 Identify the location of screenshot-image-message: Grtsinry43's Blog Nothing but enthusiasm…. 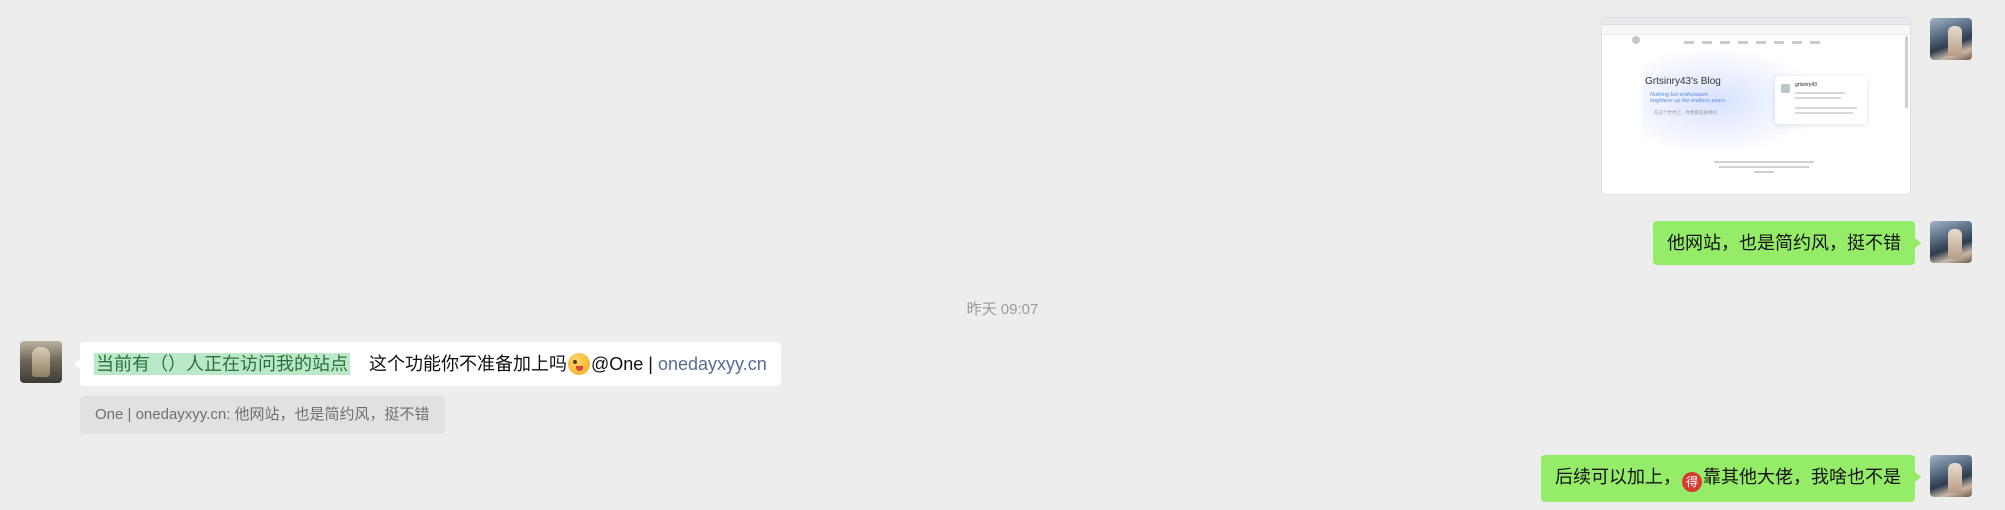
(1756, 106).